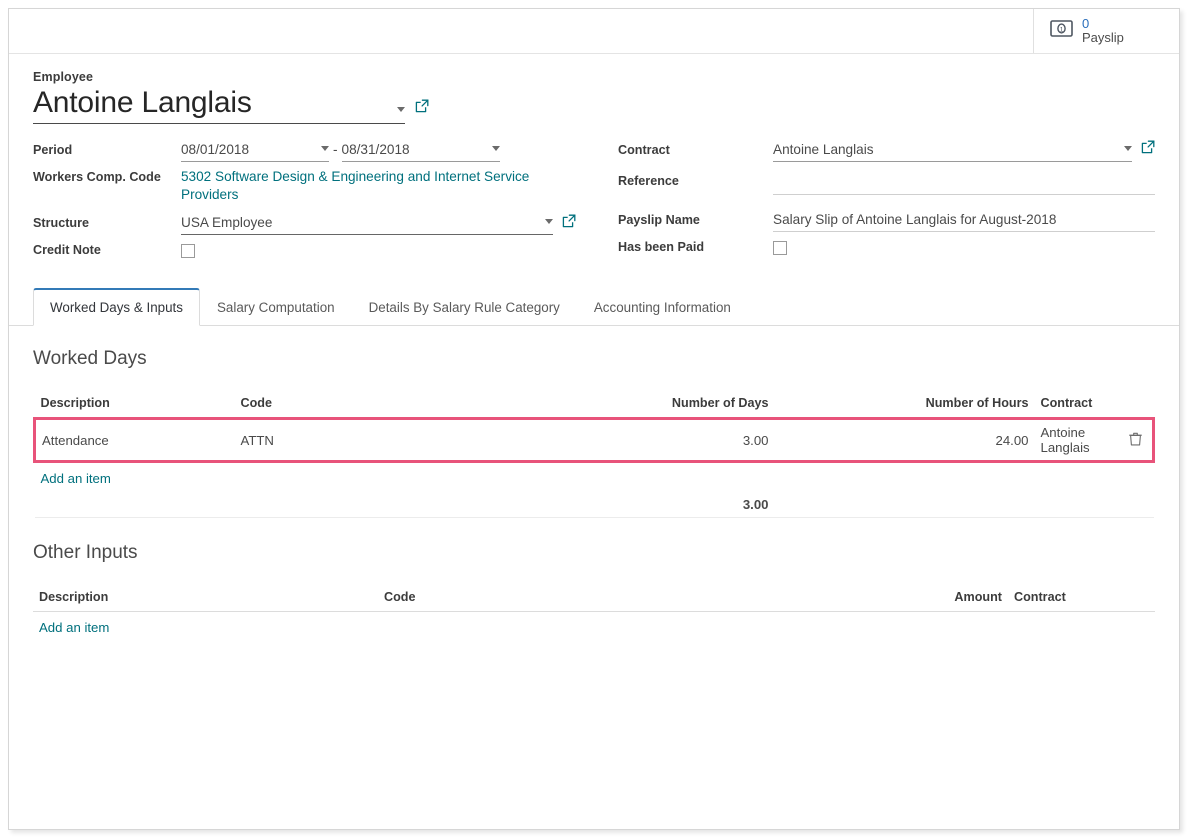 This screenshot has height=838, width=1188. What do you see at coordinates (569, 223) in the screenshot?
I see `structure-external-link-icon` at bounding box center [569, 223].